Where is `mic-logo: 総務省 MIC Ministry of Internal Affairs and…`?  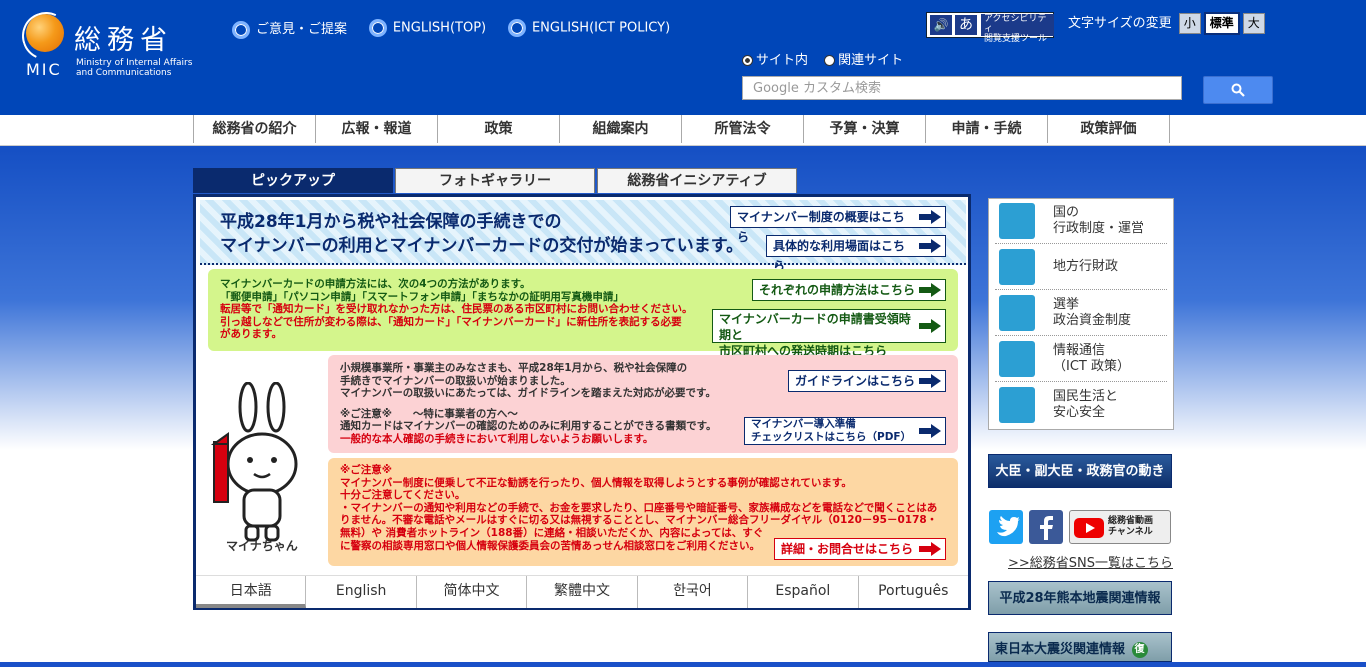 mic-logo: 総務省 MIC Ministry of Internal Affairs and… is located at coordinates (115, 43).